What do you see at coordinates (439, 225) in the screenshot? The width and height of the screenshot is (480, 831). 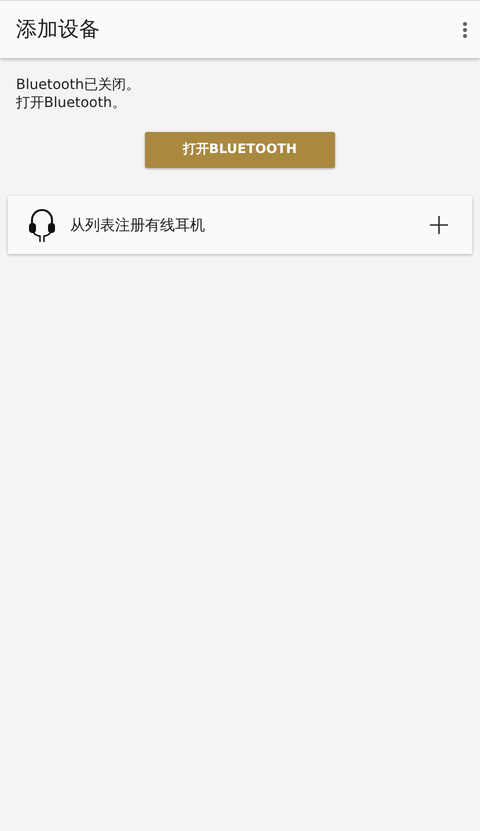 I see `add-icon` at bounding box center [439, 225].